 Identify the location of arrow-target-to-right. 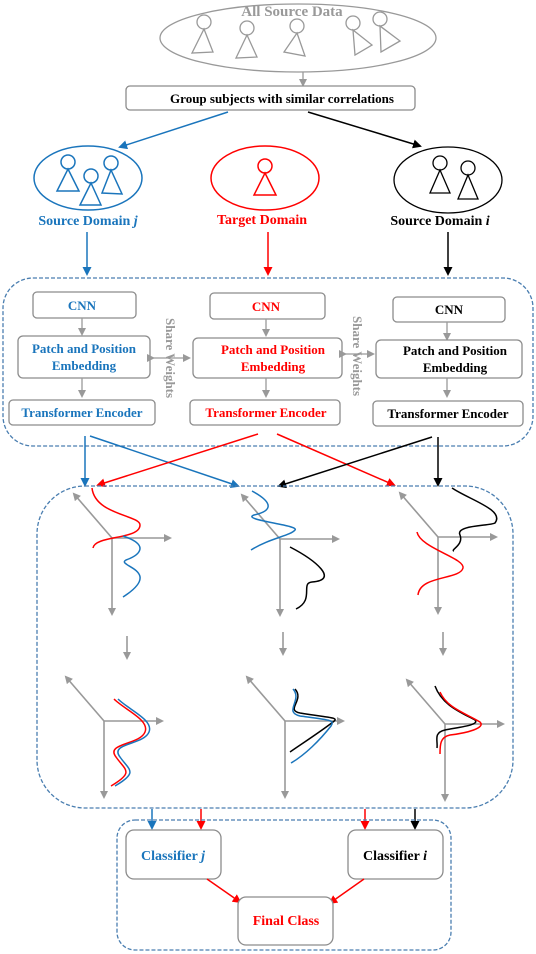
(336, 460).